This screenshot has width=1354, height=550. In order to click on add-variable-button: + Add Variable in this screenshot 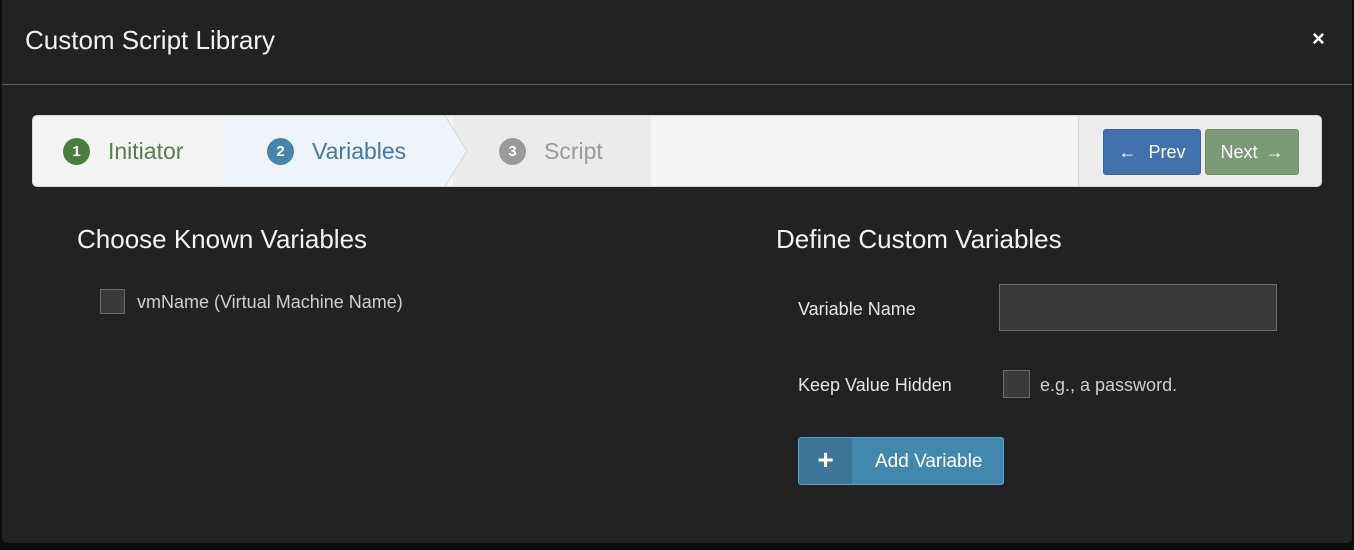, I will do `click(901, 461)`.